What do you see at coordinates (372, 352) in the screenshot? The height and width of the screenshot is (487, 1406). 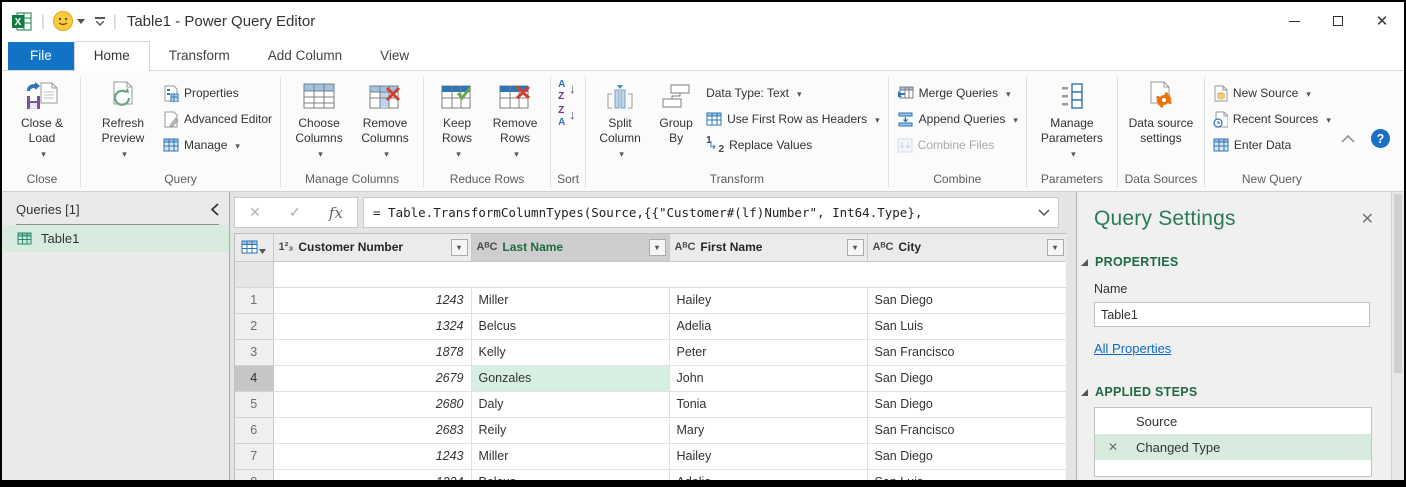 I see `cell: 1878` at bounding box center [372, 352].